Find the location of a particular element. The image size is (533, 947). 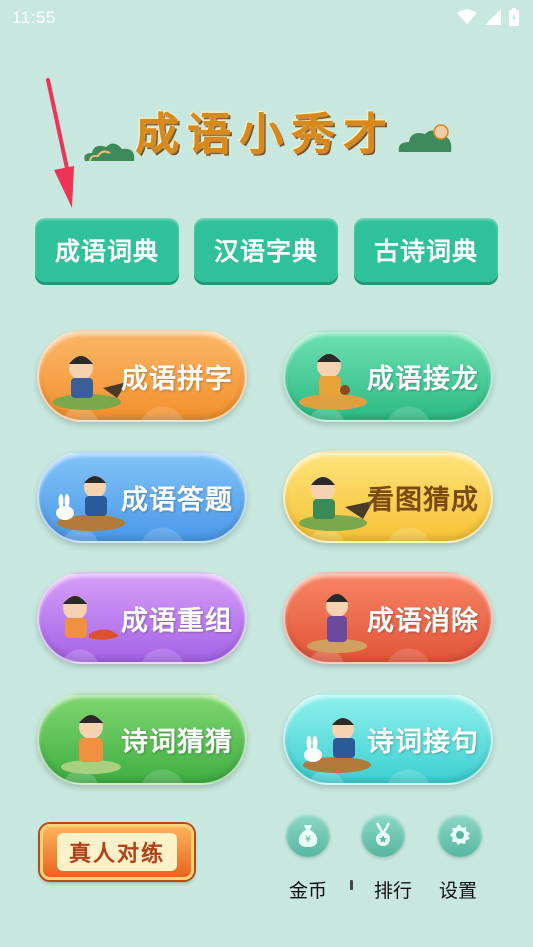

signal-icon is located at coordinates (493, 17).